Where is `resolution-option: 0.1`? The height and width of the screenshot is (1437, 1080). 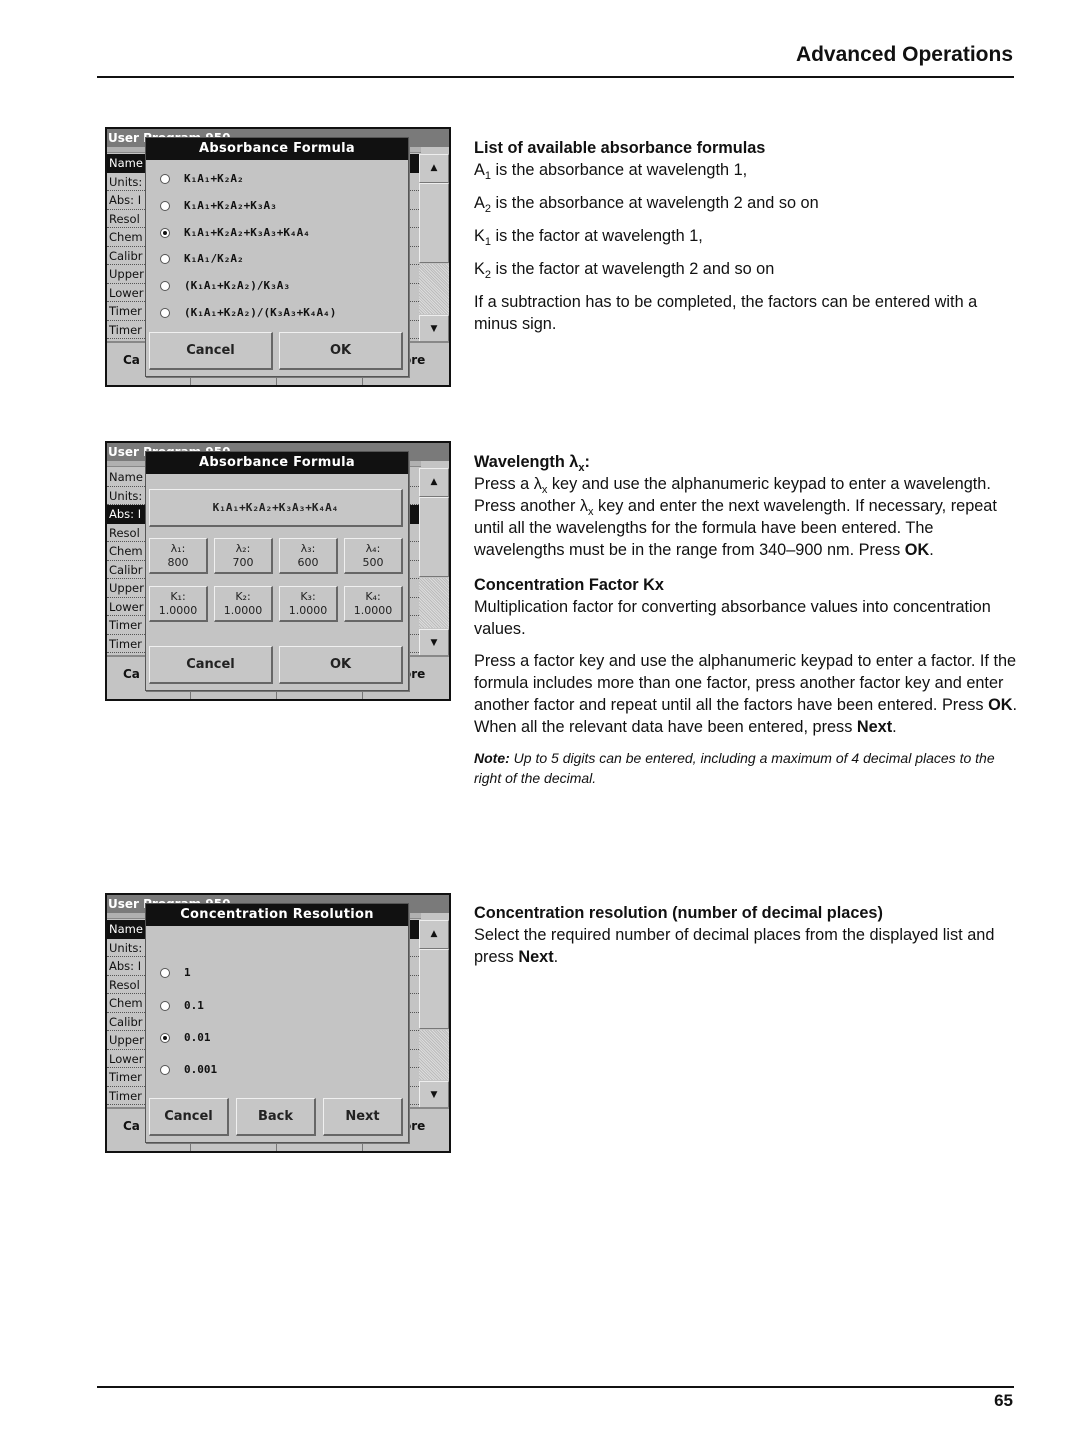
resolution-option: 0.1 is located at coordinates (182, 1005).